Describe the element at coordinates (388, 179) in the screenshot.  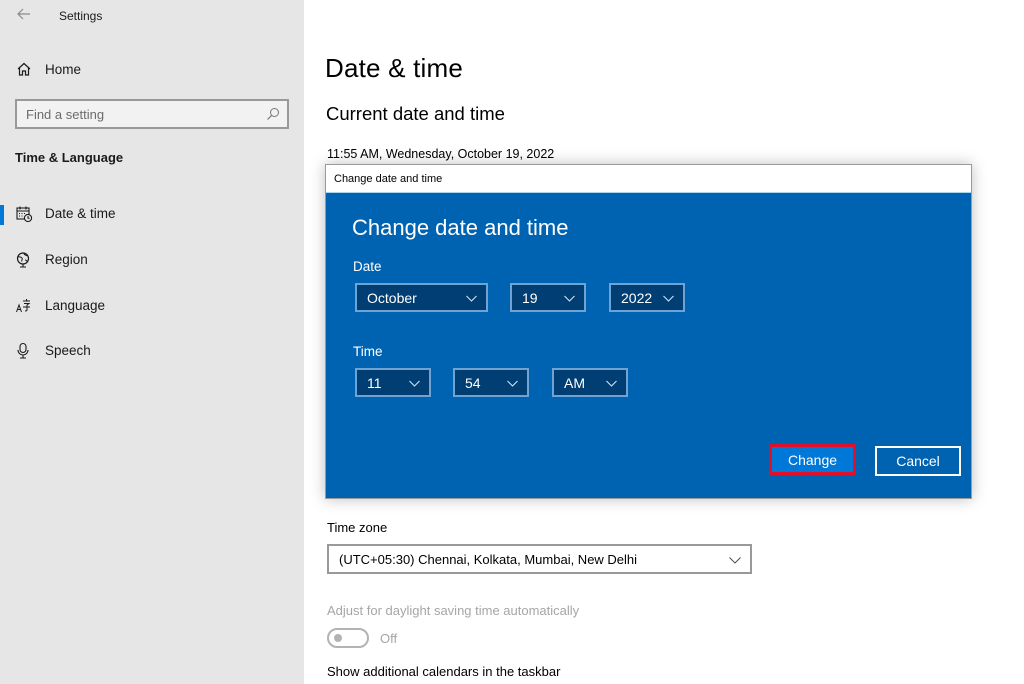
I see `dialog-window-title: Change date and time` at that location.